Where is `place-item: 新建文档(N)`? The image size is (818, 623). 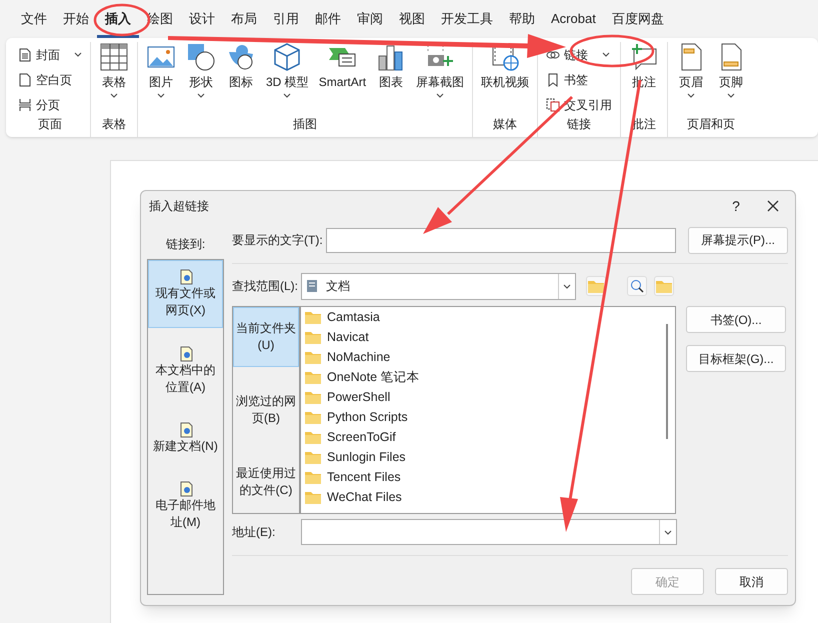
place-item: 新建文档(N) is located at coordinates (185, 438).